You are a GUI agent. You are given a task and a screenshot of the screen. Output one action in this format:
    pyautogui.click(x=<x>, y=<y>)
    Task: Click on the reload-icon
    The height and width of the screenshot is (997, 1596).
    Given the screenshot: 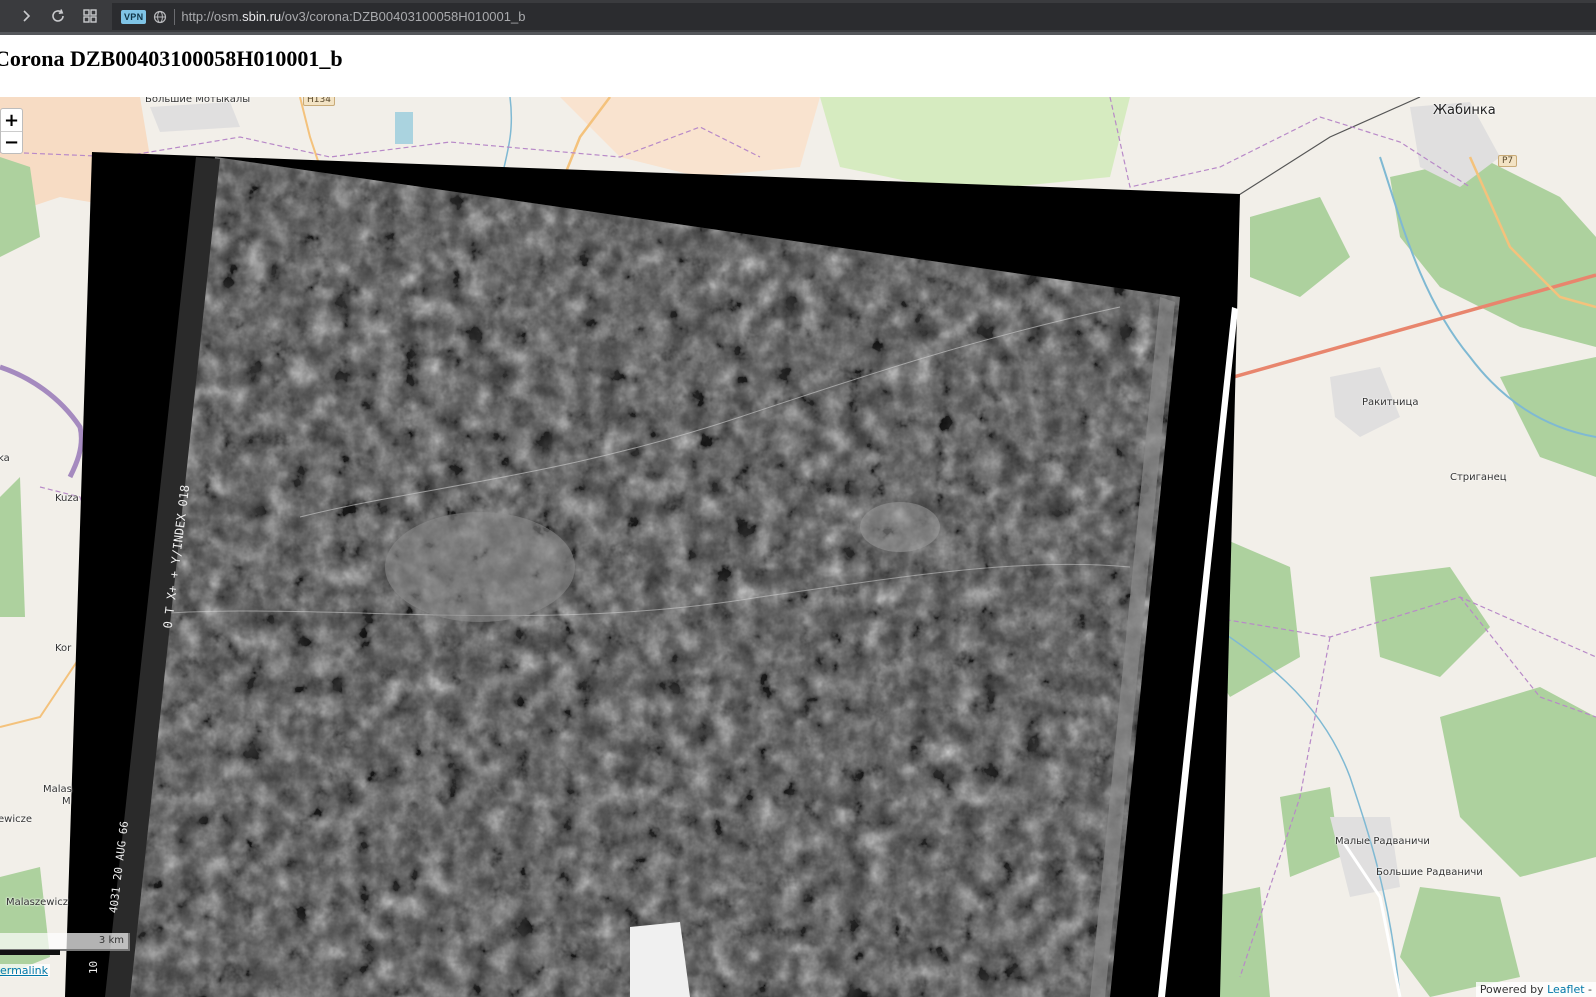 What is the action you would take?
    pyautogui.click(x=58, y=16)
    